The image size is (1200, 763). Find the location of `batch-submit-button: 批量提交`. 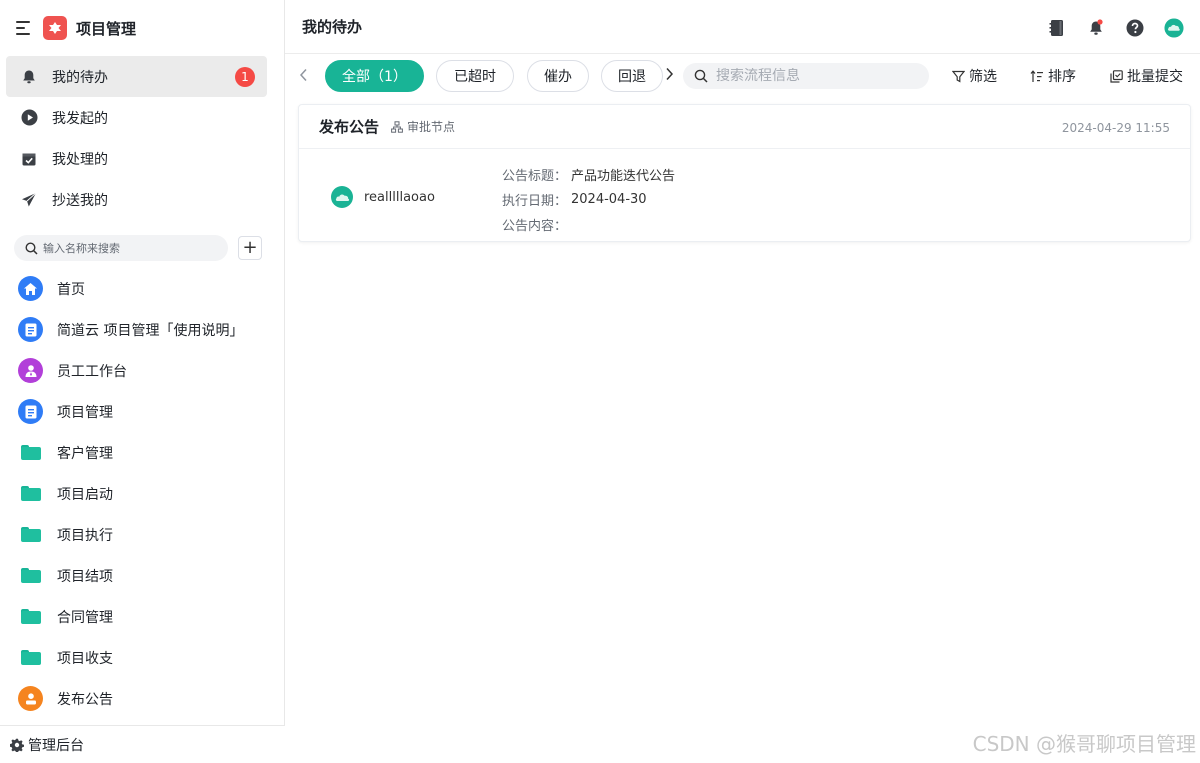

batch-submit-button: 批量提交 is located at coordinates (1146, 76).